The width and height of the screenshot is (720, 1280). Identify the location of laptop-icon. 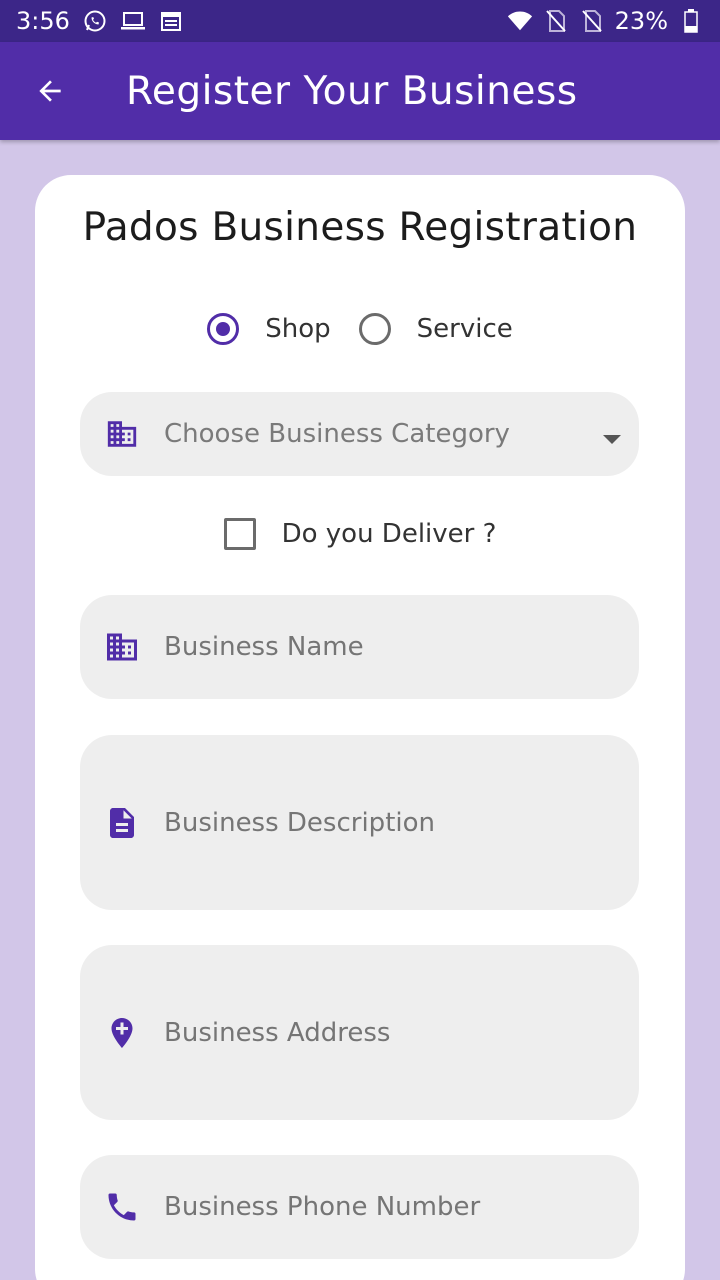
(133, 21).